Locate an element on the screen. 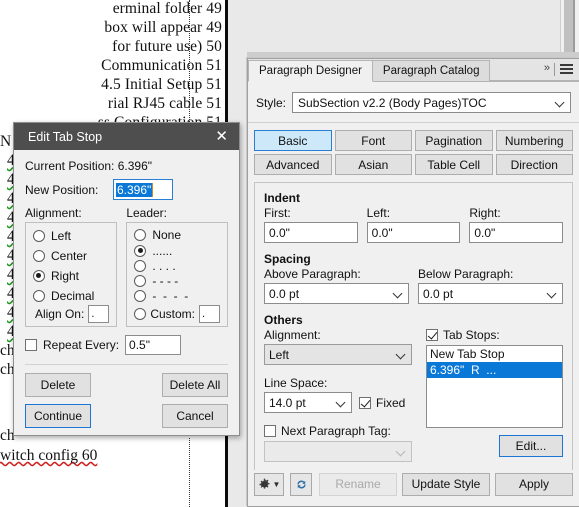  dialog-buttons-row-2: Continue Cancel is located at coordinates (126, 416).